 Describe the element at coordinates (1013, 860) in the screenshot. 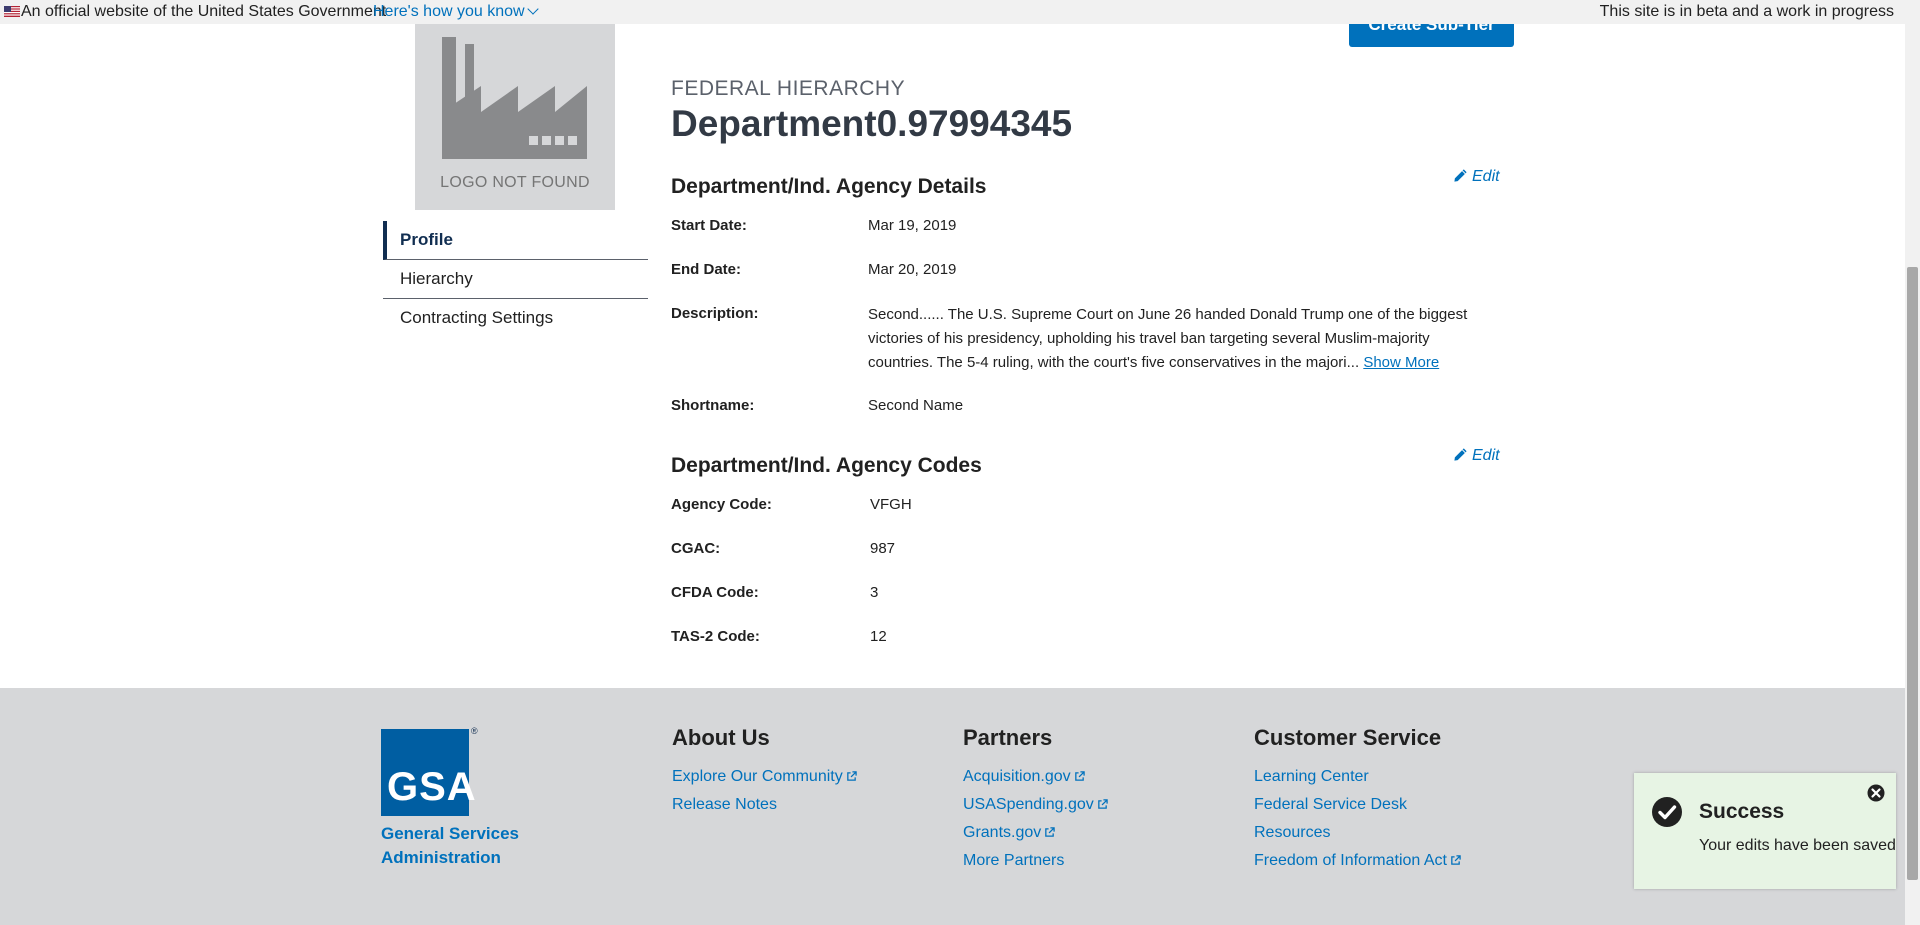

I see `more-partners-link: More Partners` at that location.